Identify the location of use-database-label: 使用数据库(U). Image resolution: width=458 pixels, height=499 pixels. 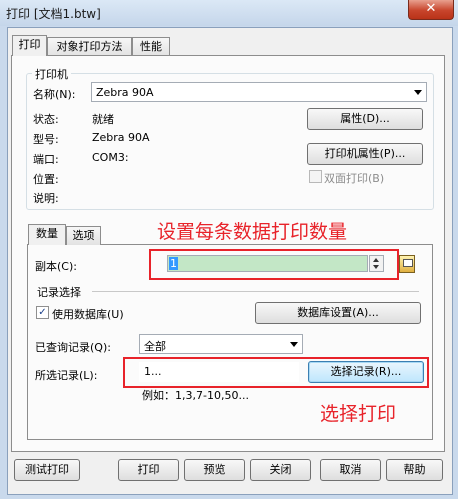
(88, 314).